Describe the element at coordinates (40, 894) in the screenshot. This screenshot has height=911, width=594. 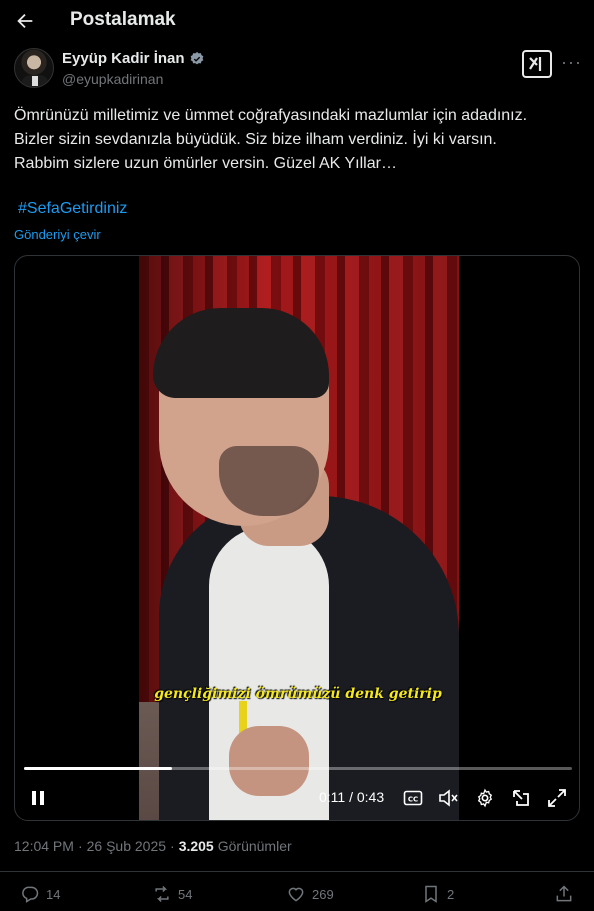
I see `reply-button: 14` at that location.